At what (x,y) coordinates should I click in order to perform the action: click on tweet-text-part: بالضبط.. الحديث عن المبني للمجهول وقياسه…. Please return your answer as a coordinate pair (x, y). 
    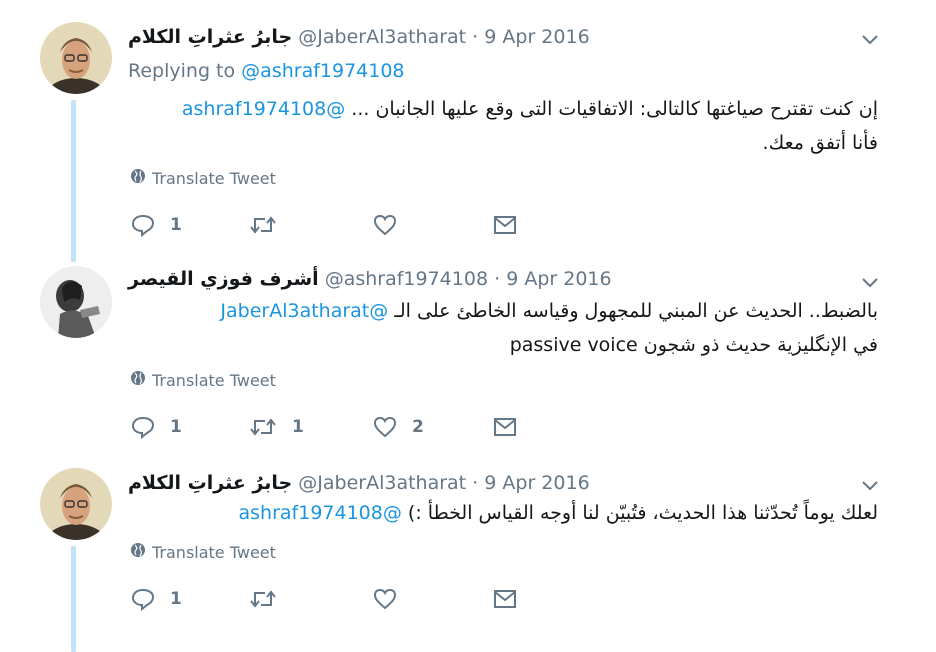
    Looking at the image, I should click on (636, 311).